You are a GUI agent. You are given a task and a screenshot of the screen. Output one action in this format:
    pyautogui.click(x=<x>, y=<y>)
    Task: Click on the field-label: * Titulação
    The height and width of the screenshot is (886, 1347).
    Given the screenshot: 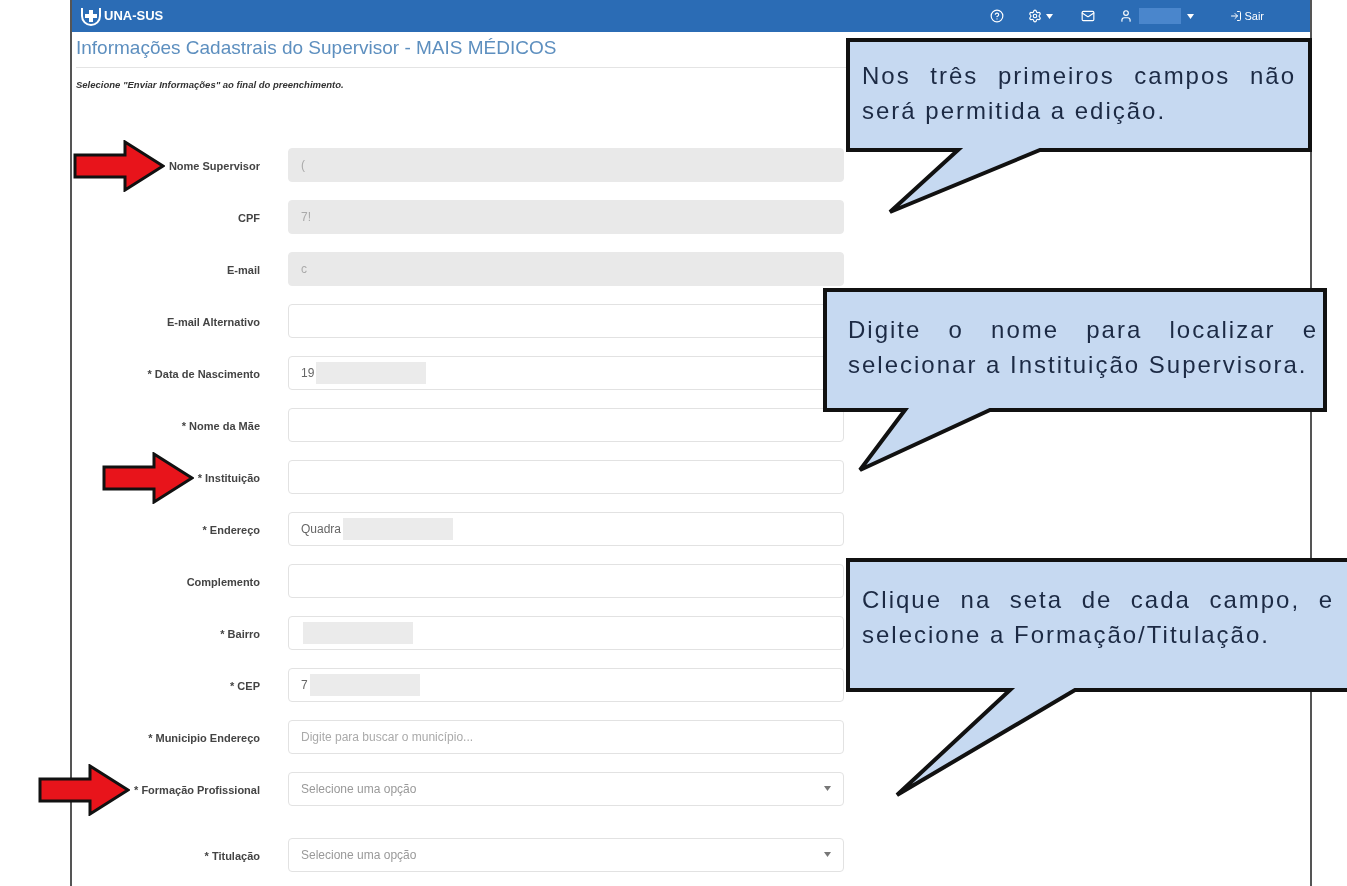 What is the action you would take?
    pyautogui.click(x=232, y=856)
    